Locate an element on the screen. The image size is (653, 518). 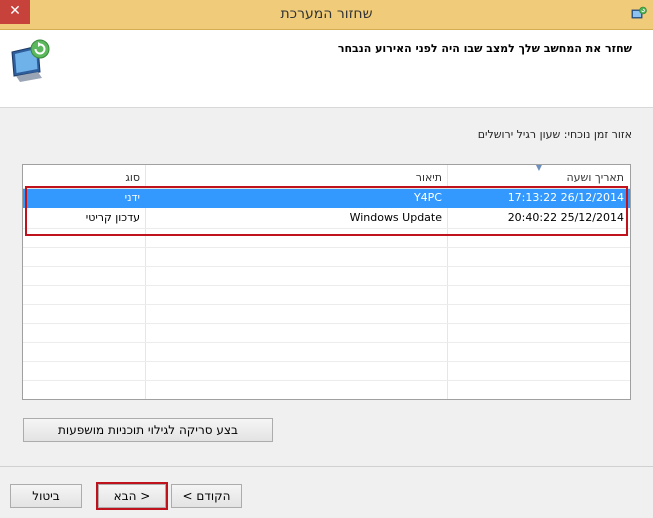
column-header-date: ▼ תאריך ושעה is located at coordinates (539, 176).